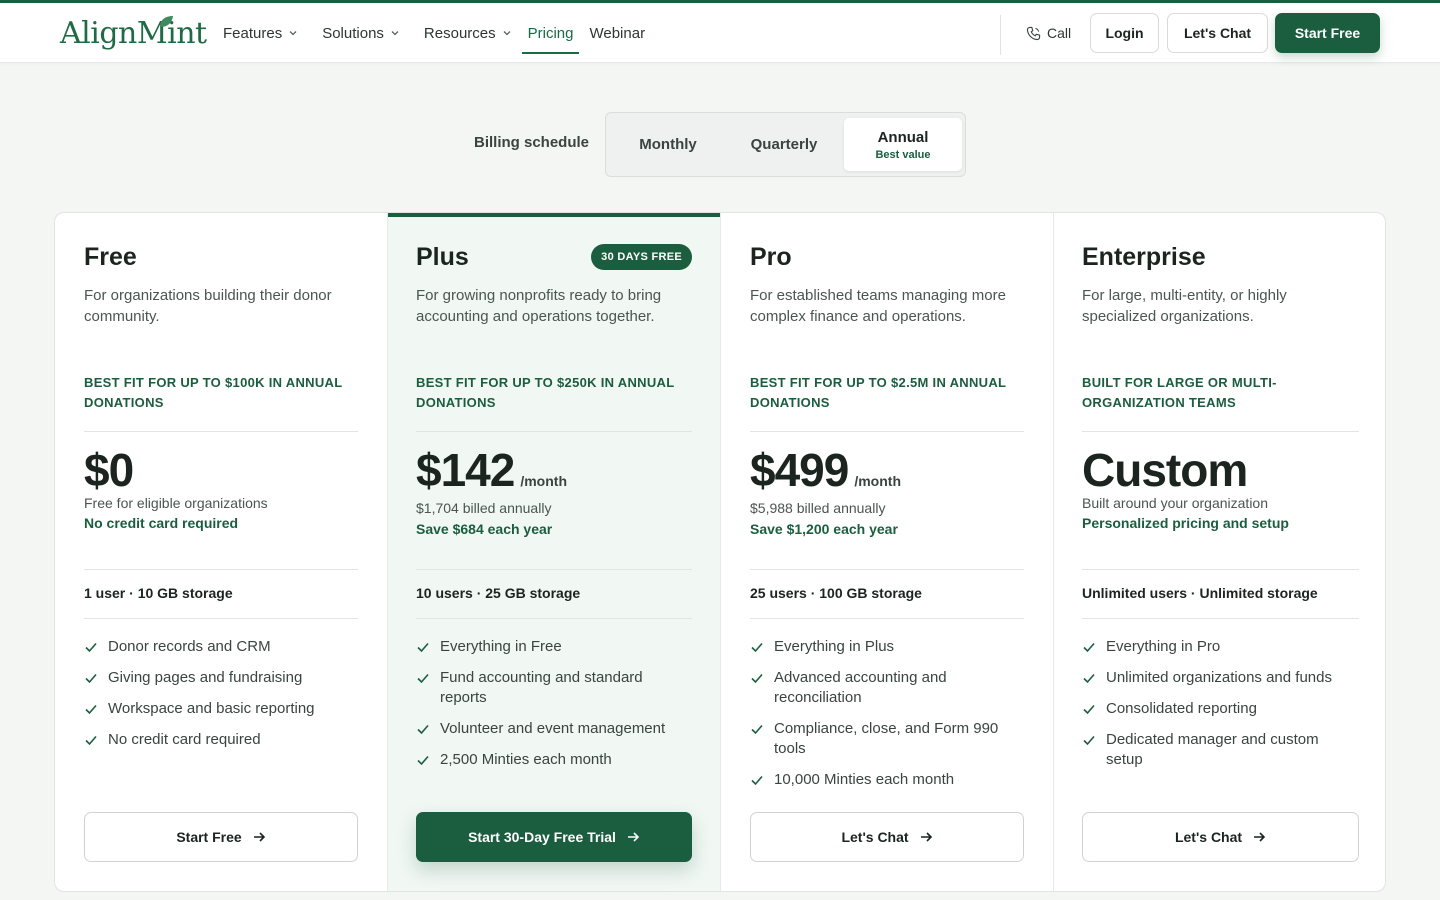 Image resolution: width=1440 pixels, height=900 pixels. I want to click on billing-option-label: Annual, so click(903, 137).